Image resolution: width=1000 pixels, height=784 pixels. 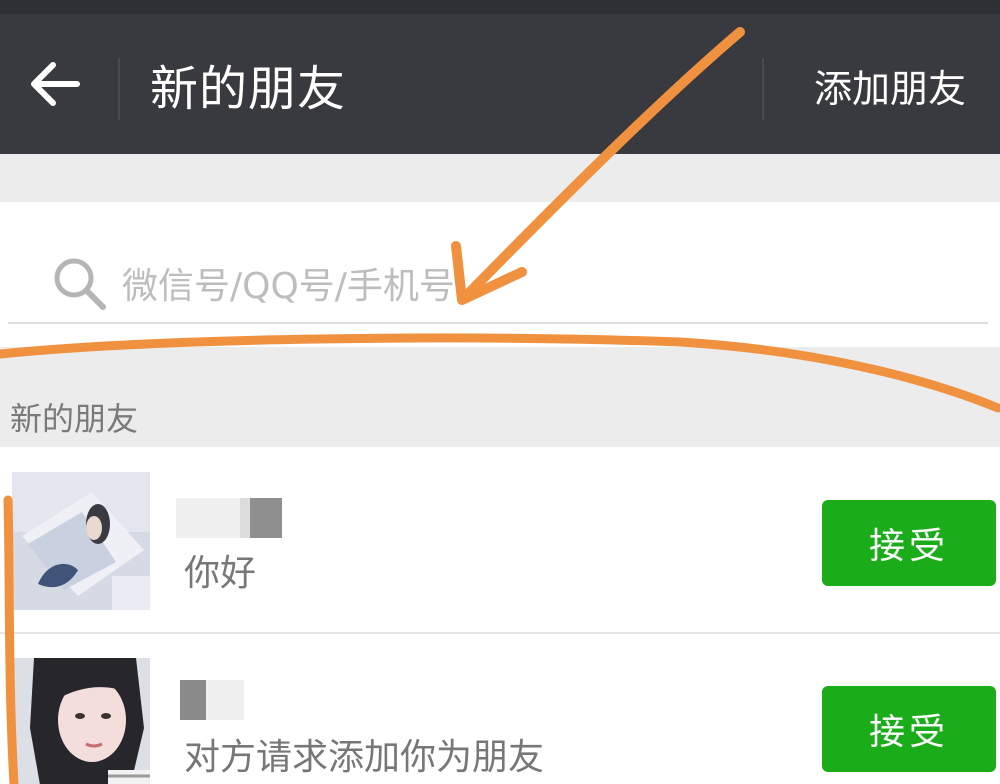 I want to click on section-header, so click(x=500, y=397).